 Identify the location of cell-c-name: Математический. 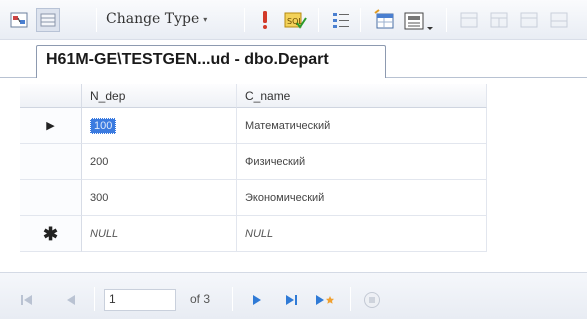
(362, 126).